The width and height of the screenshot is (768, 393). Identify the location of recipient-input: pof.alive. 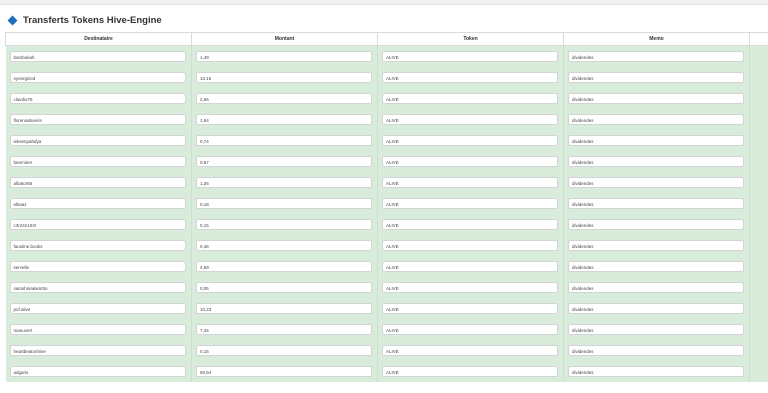
(97, 308).